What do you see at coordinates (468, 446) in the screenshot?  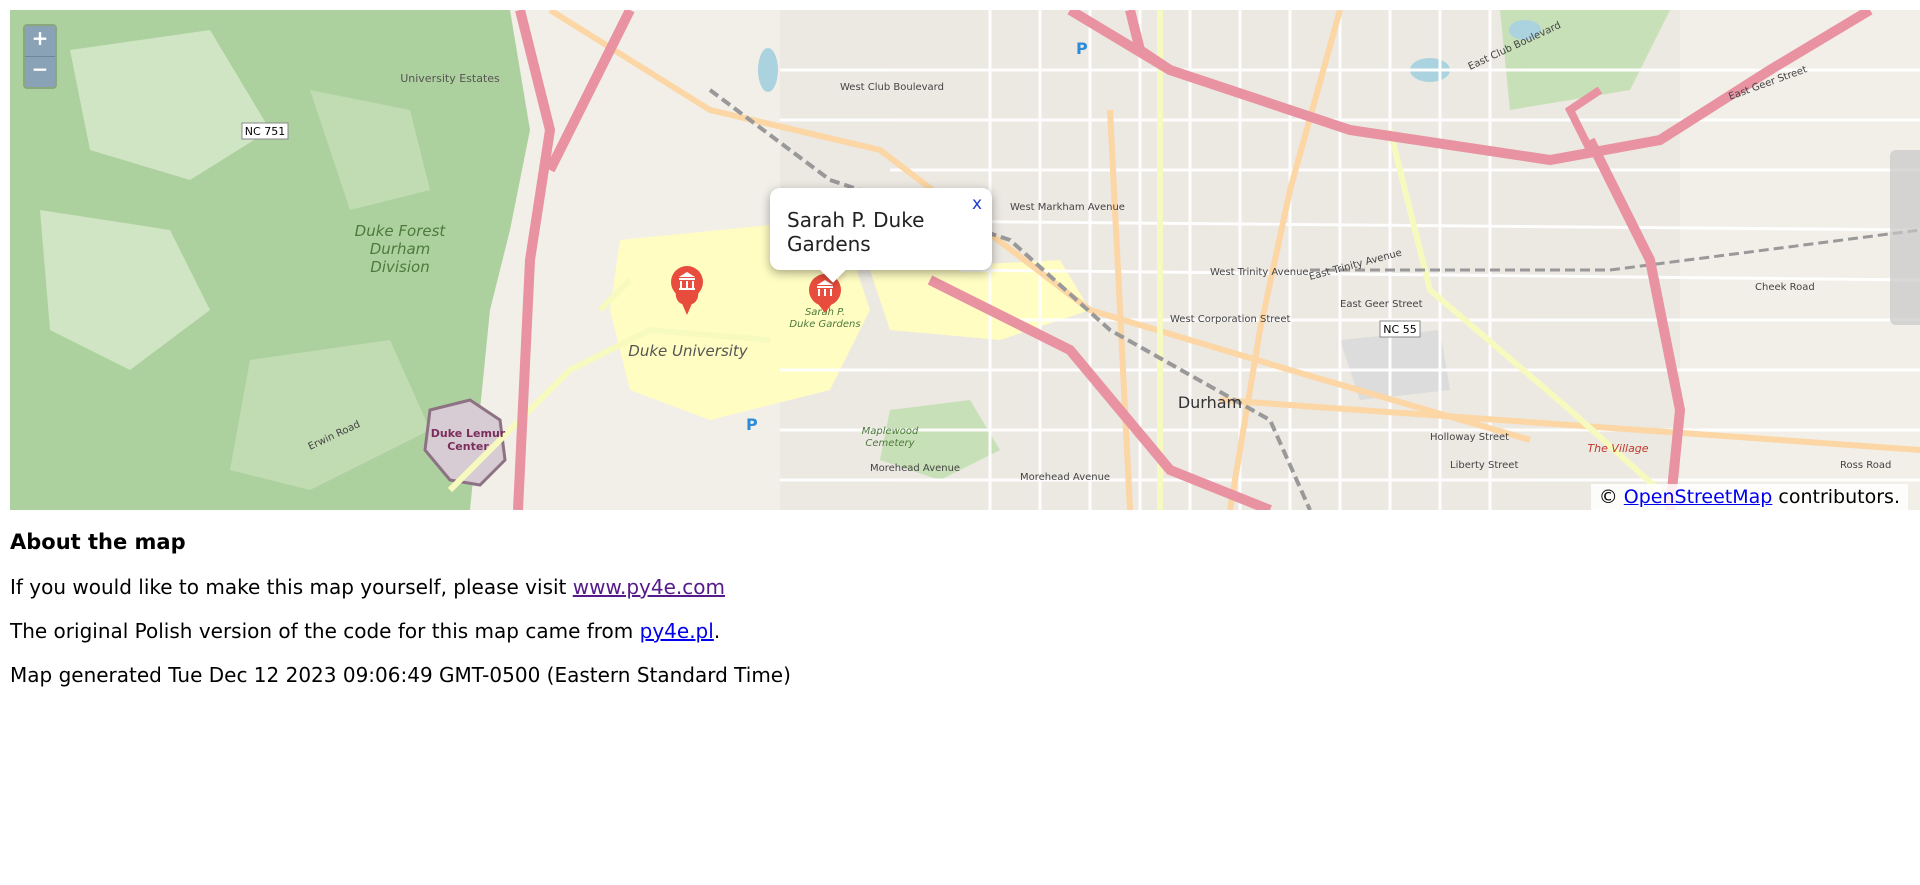 I see `label-lemur-2: Center` at bounding box center [468, 446].